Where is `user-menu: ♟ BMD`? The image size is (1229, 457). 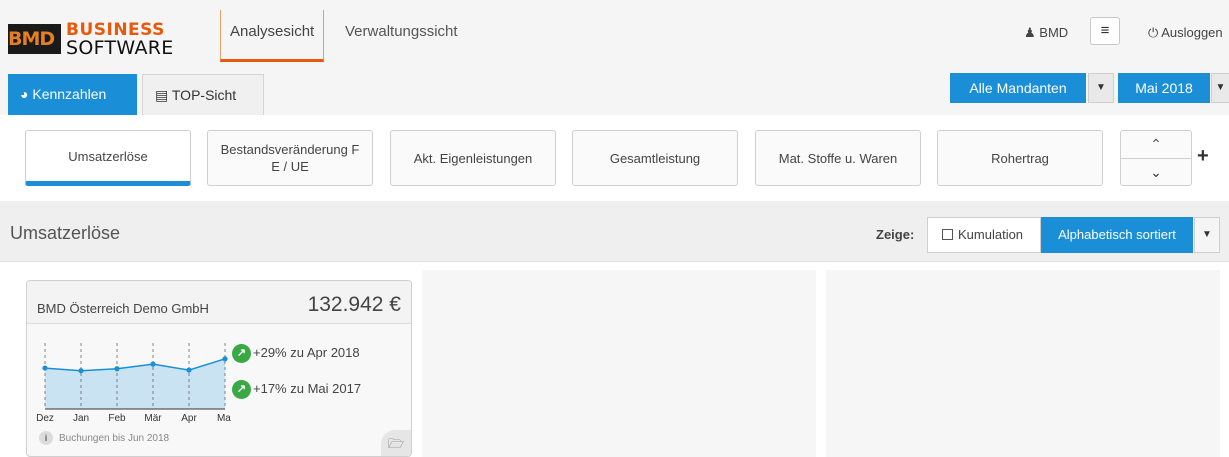
user-menu: ♟ BMD is located at coordinates (1046, 33).